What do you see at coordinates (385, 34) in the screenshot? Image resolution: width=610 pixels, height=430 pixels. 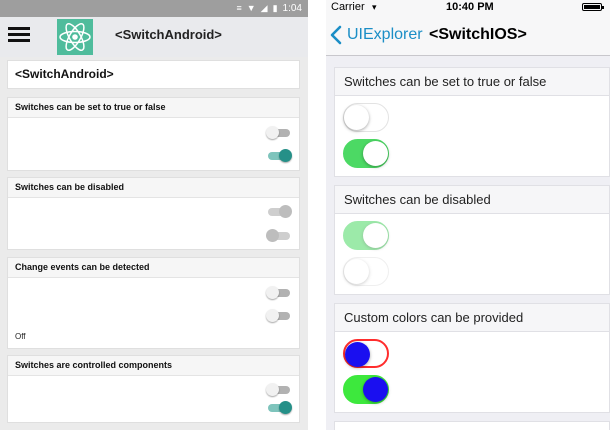 I see `back-label: UIExplorer` at bounding box center [385, 34].